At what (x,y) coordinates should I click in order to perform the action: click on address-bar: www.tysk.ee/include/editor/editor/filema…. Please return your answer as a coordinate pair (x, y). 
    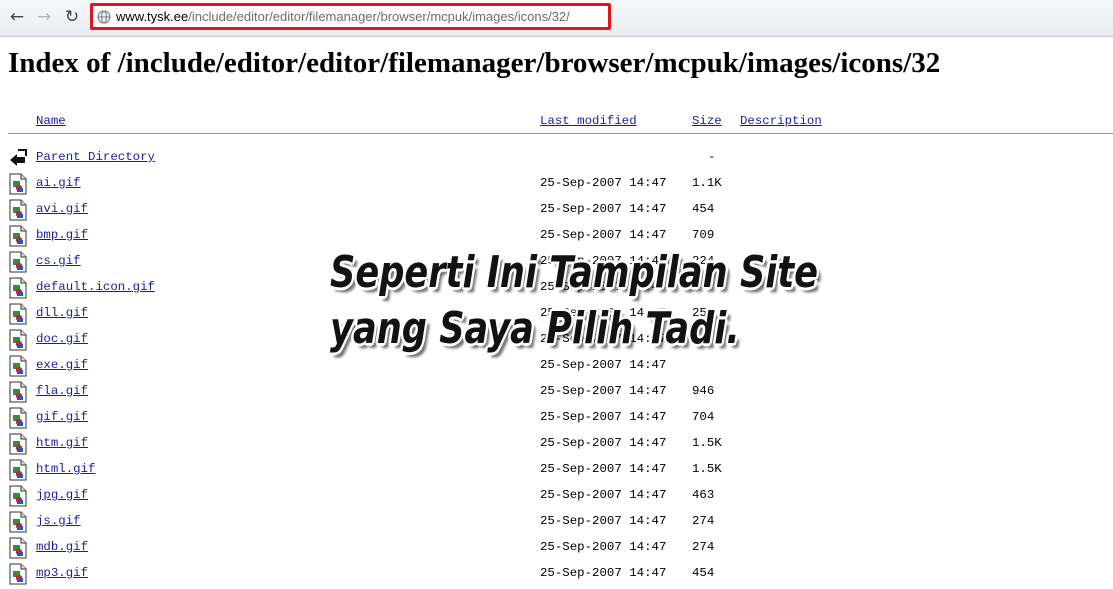
    Looking at the image, I should click on (350, 16).